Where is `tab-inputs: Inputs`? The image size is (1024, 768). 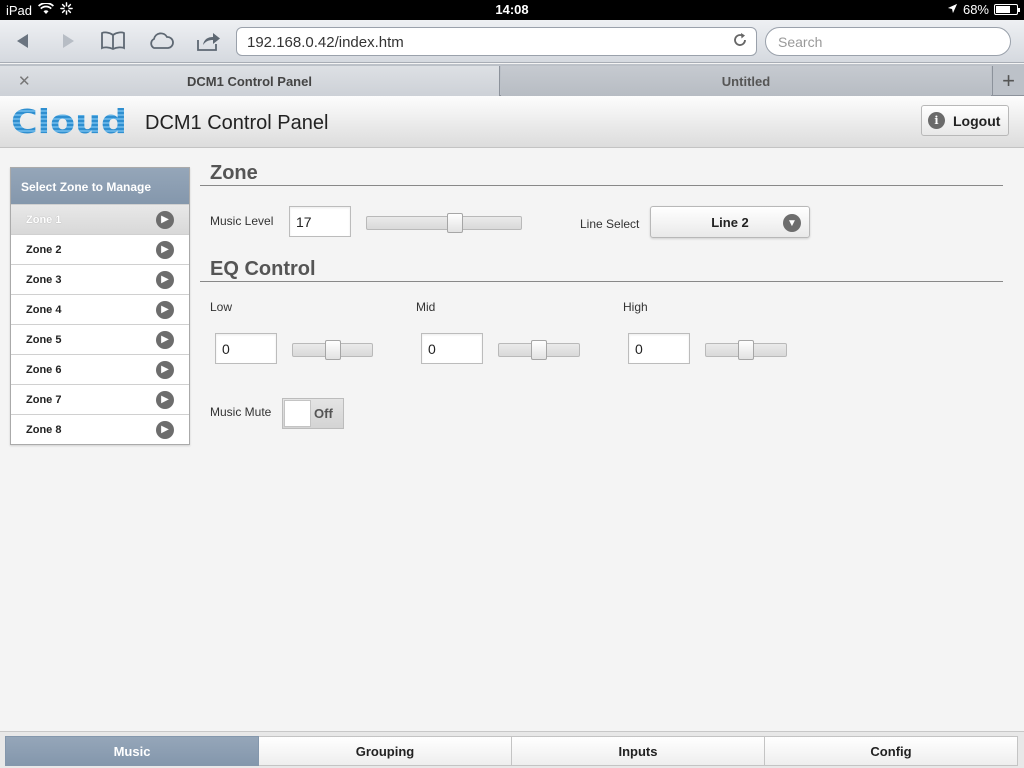 tab-inputs: Inputs is located at coordinates (638, 751).